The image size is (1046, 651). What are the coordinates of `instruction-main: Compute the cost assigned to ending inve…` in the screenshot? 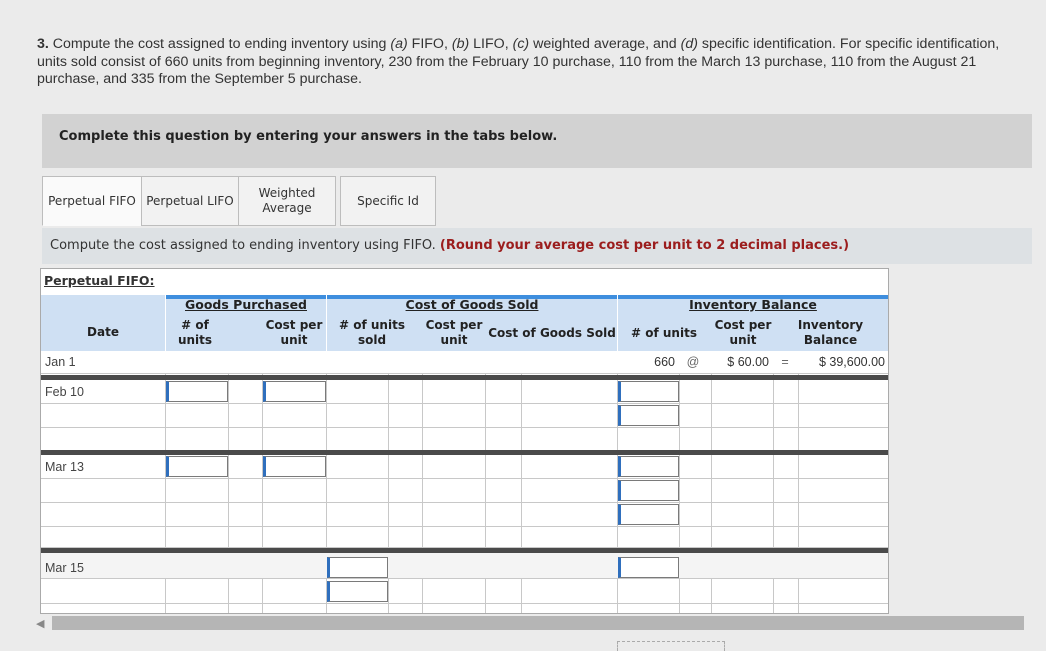 It's located at (243, 245).